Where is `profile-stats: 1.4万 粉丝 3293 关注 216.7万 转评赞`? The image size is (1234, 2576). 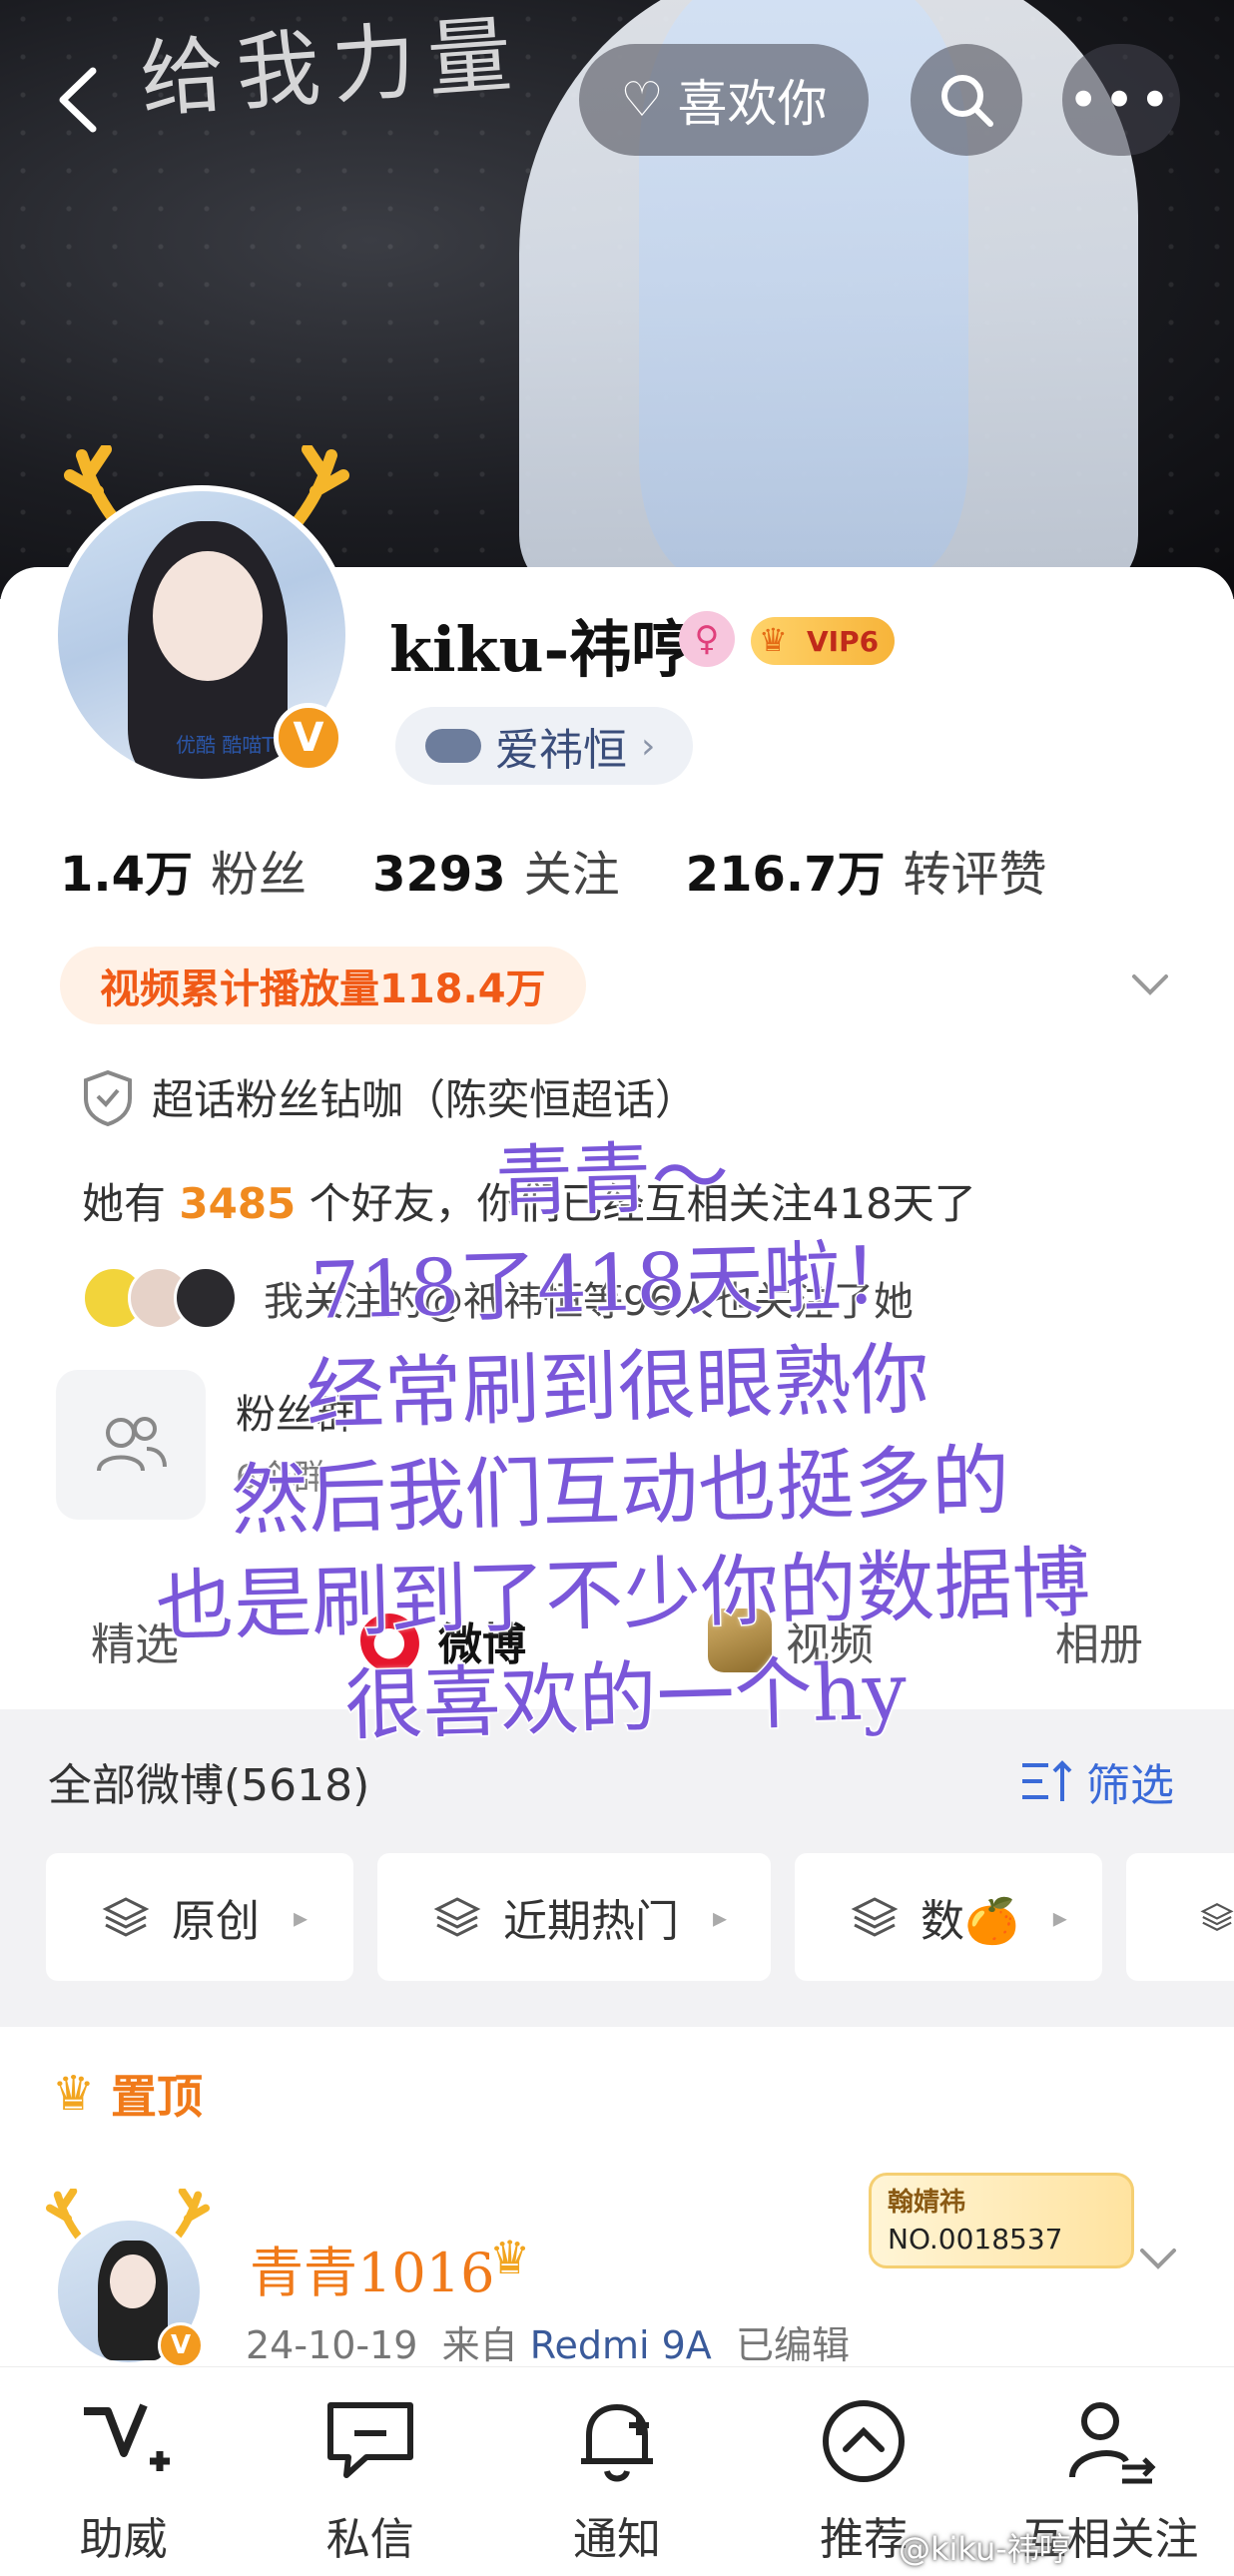 profile-stats: 1.4万 粉丝 3293 关注 216.7万 转评赞 is located at coordinates (553, 870).